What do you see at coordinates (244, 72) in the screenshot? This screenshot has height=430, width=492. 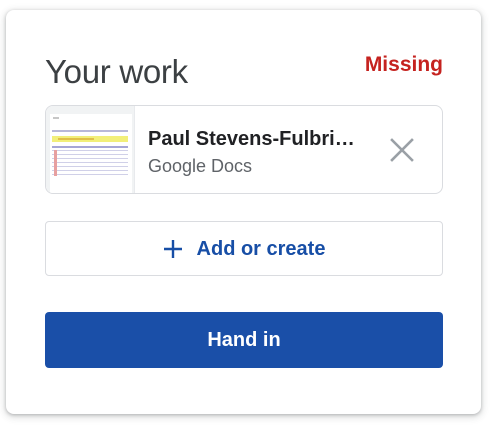 I see `your-work-header: Your work Missing` at bounding box center [244, 72].